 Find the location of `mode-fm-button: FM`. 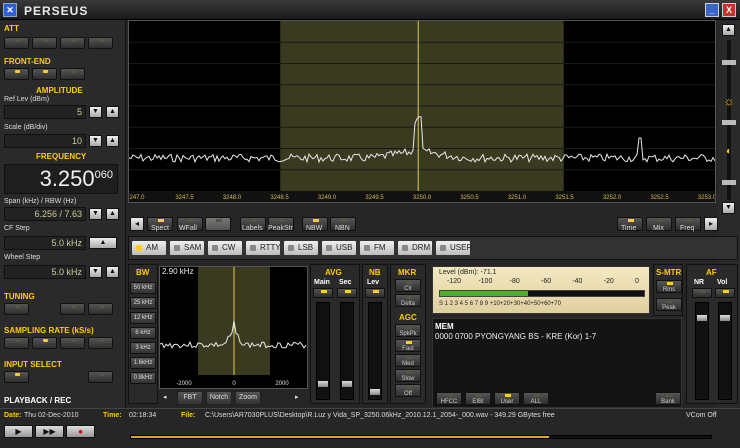

mode-fm-button: FM is located at coordinates (377, 248).